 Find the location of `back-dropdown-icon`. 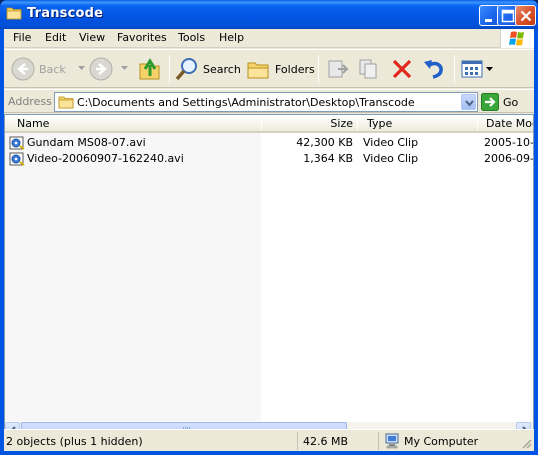

back-dropdown-icon is located at coordinates (81, 68).